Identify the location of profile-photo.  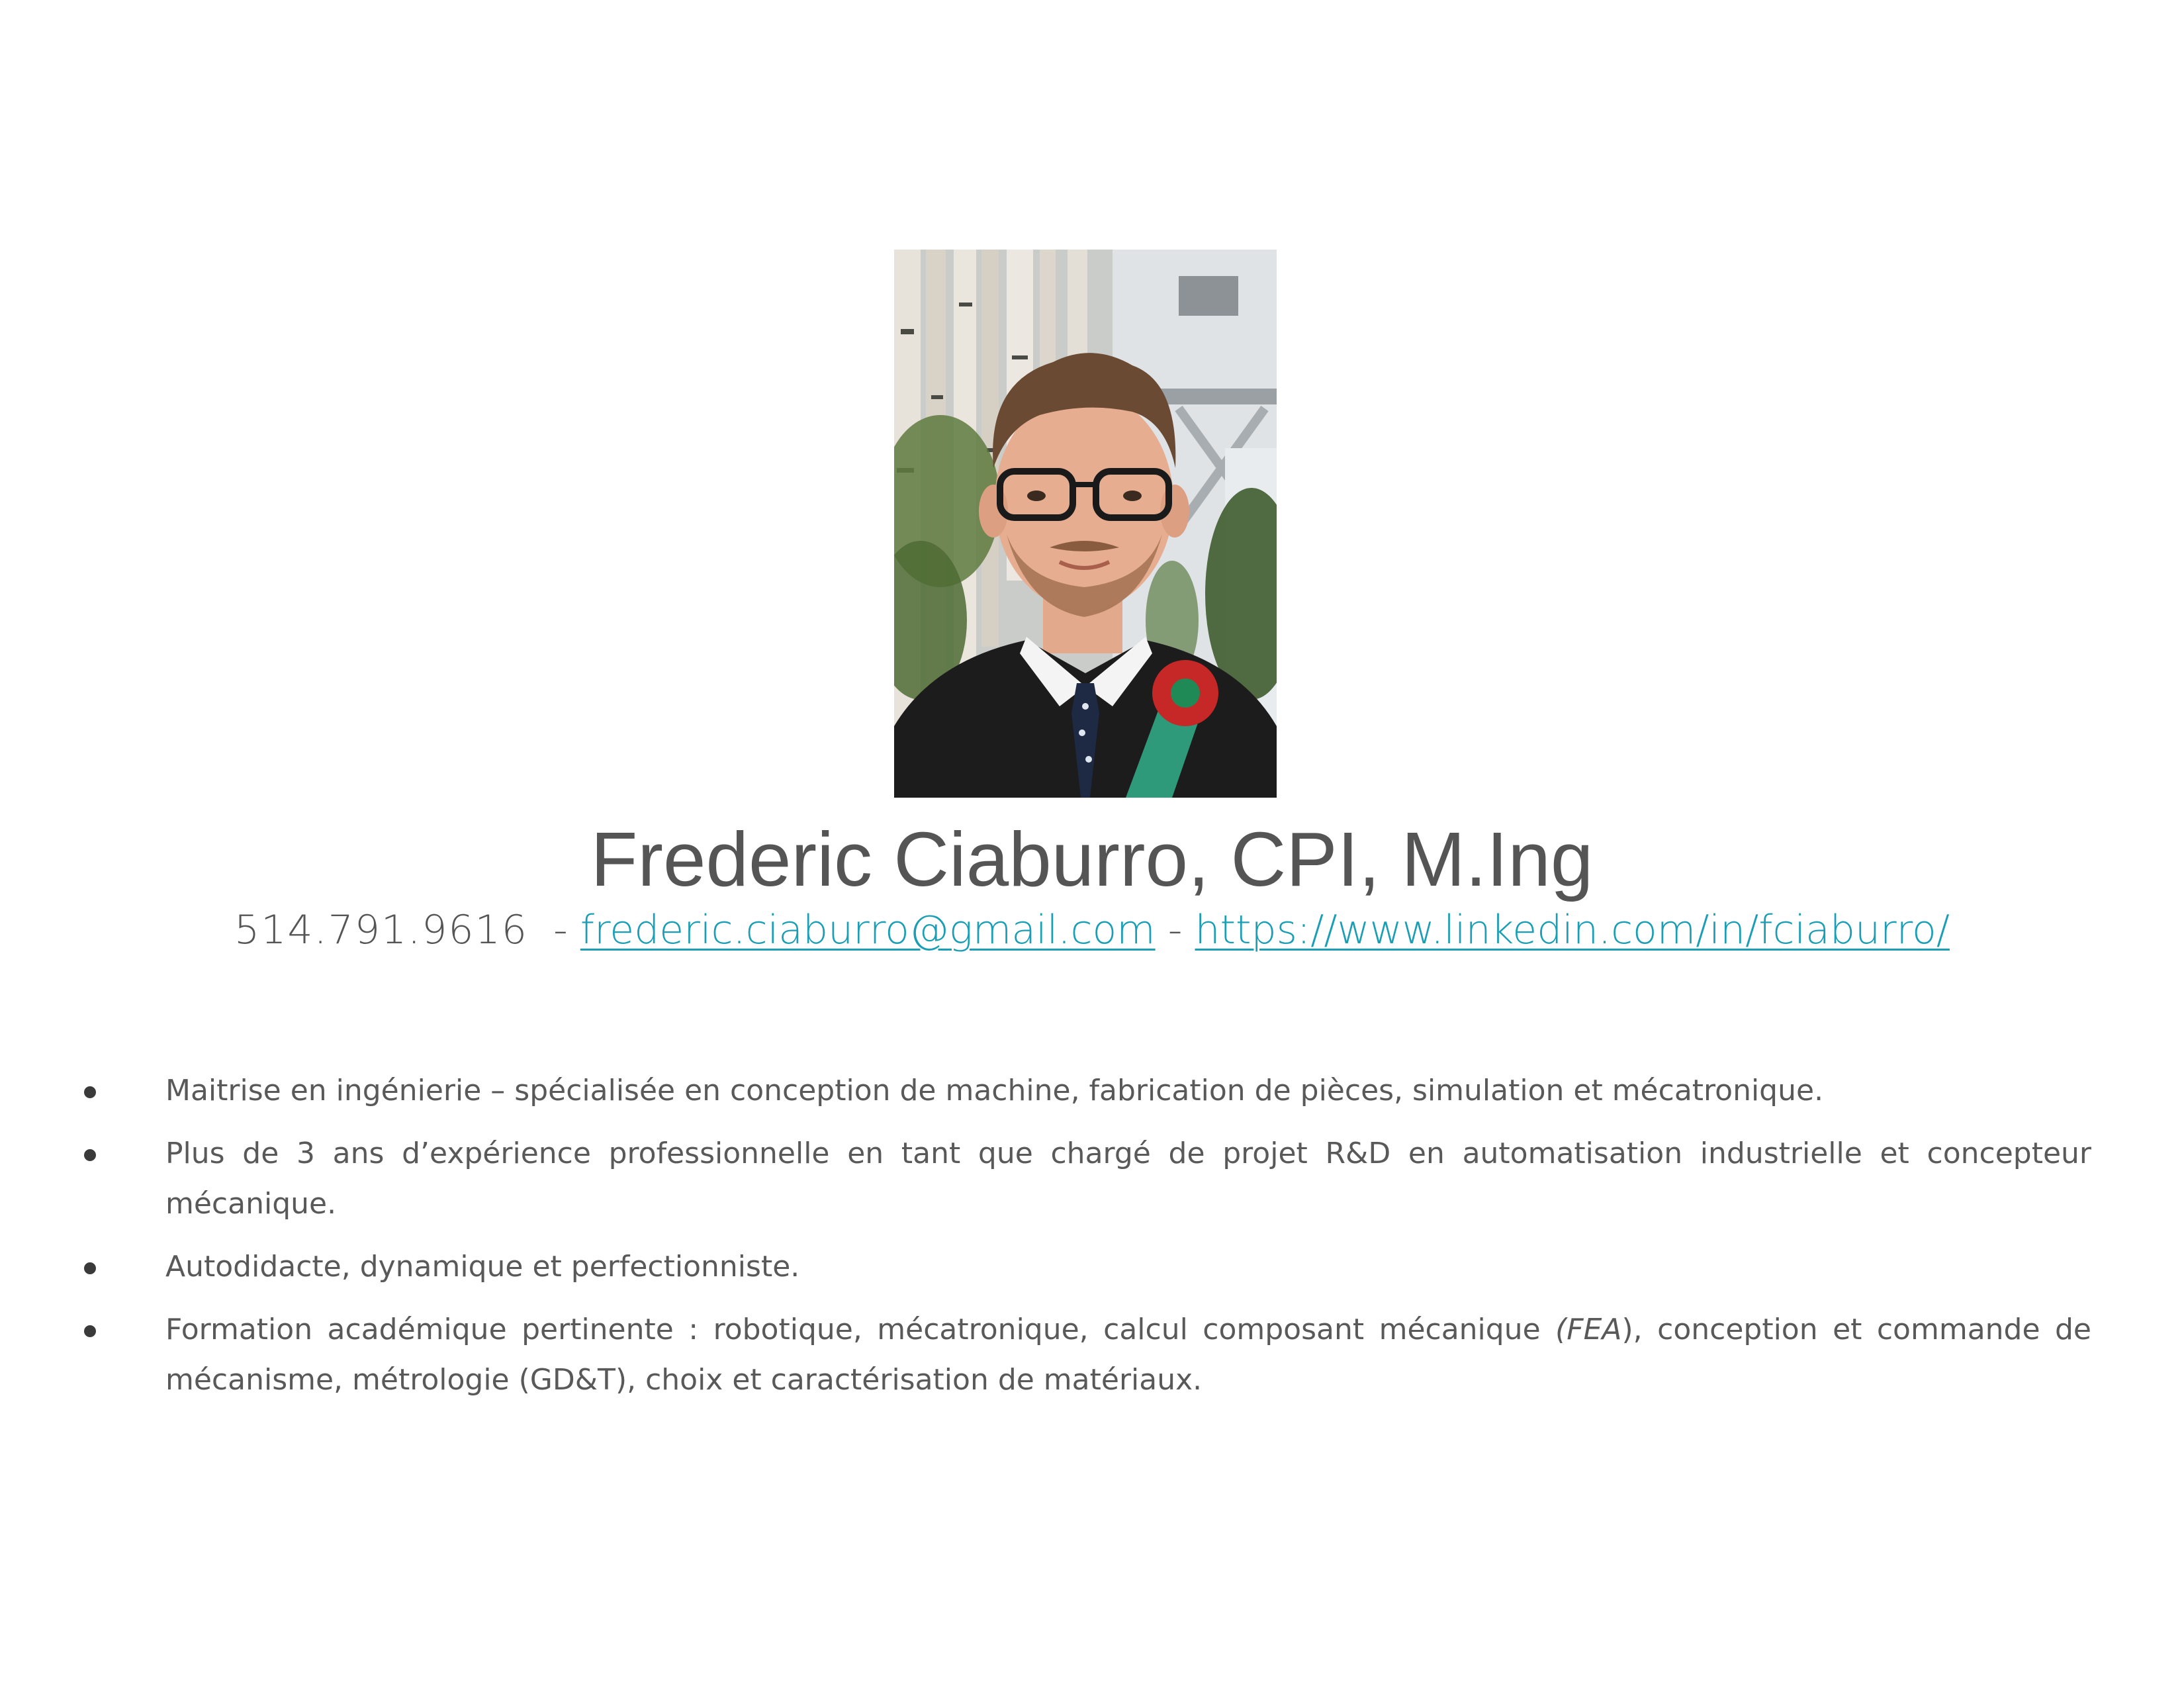
(1085, 524).